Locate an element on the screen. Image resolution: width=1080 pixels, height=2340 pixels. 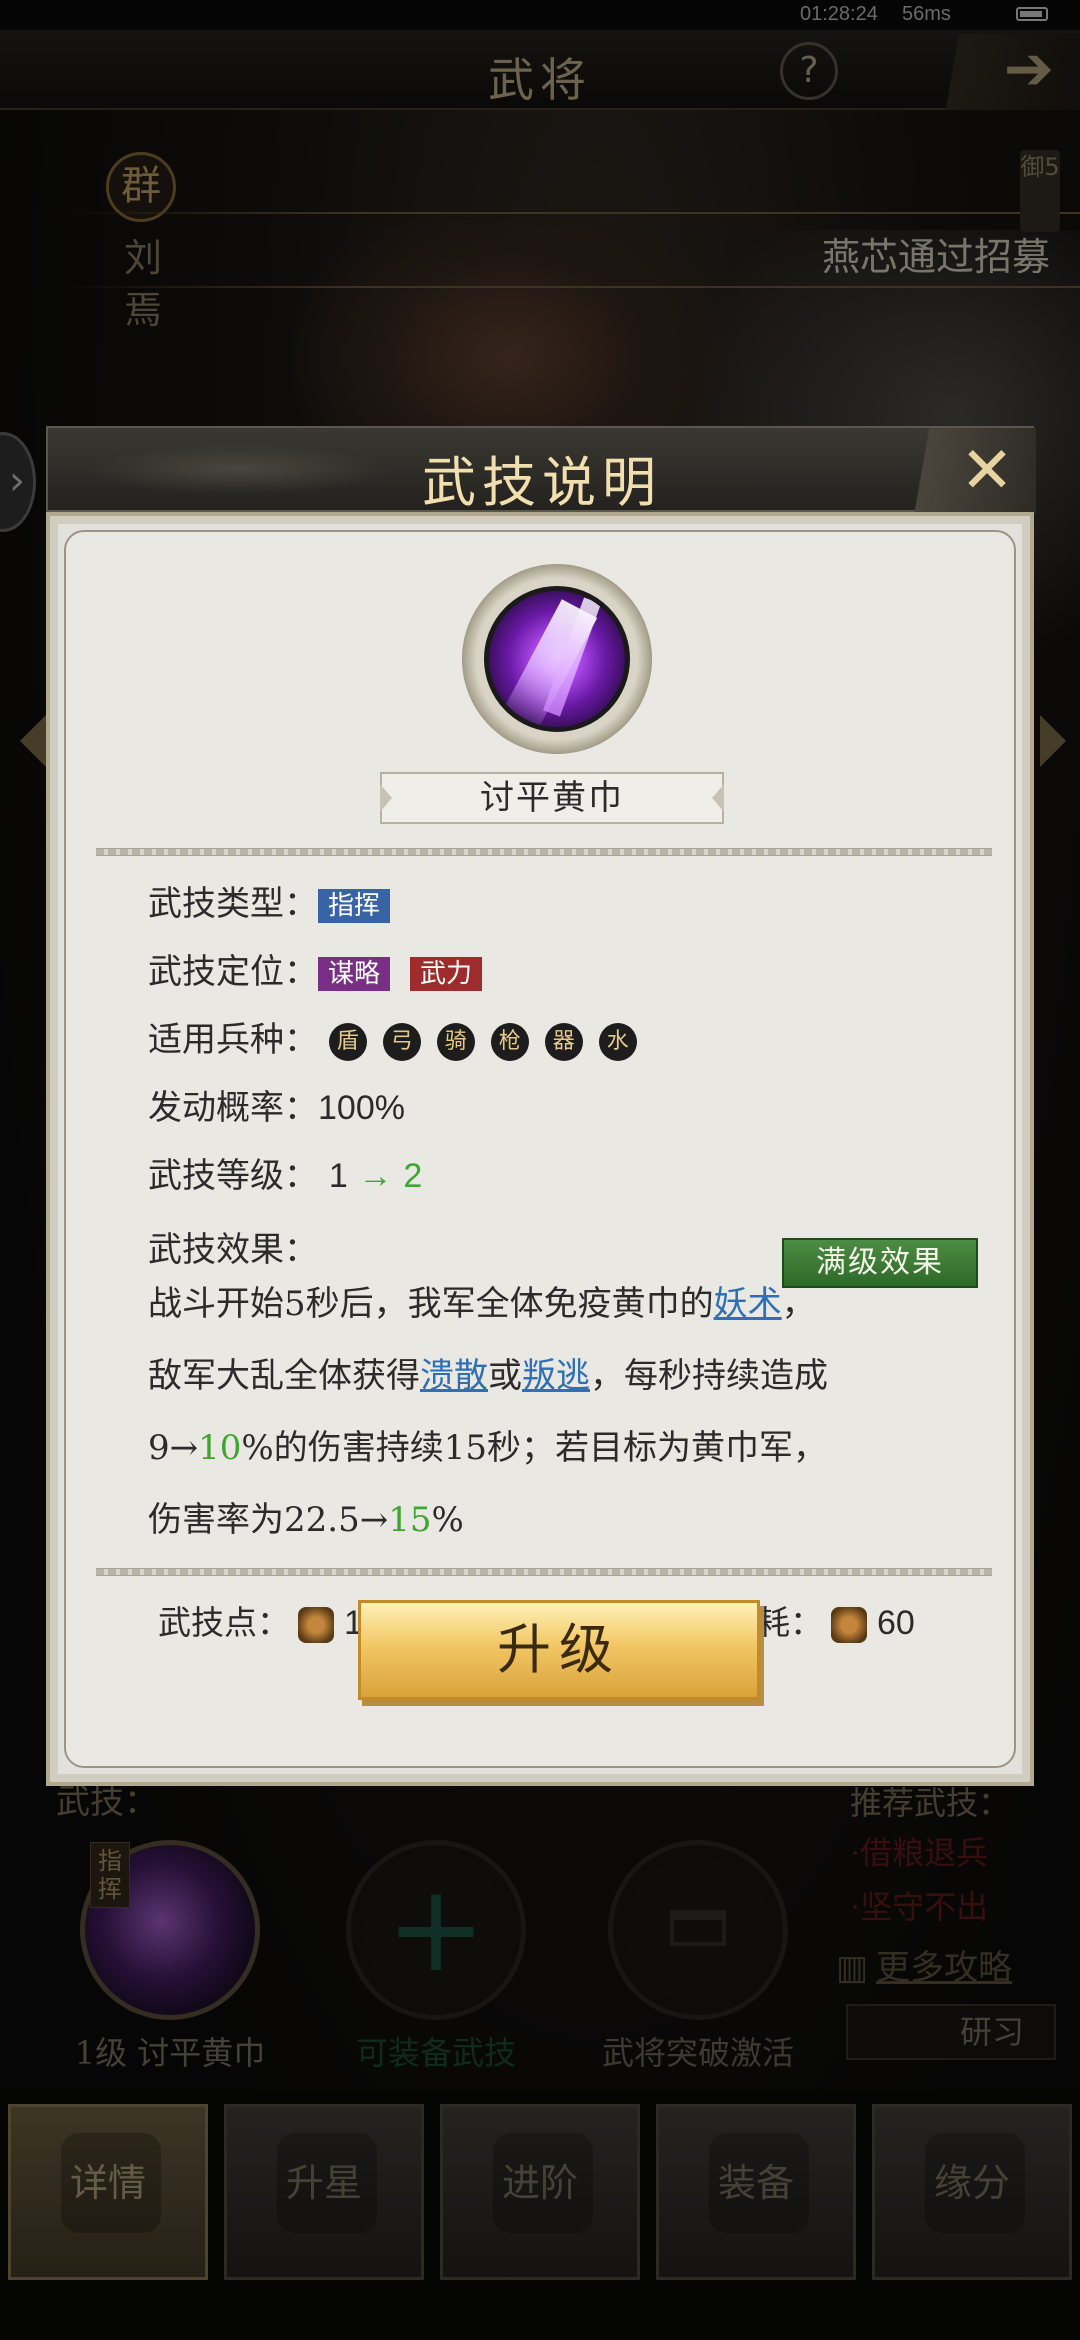
sorcery-link: 妖术 is located at coordinates (748, 1304).